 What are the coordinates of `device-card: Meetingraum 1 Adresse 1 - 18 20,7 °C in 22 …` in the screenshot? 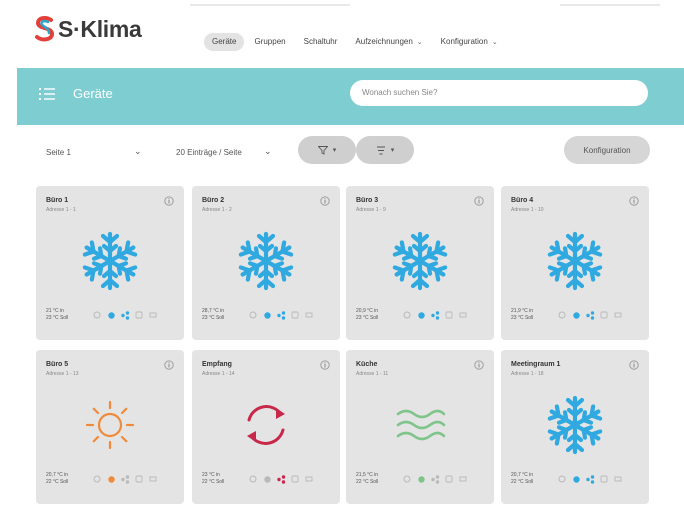 It's located at (575, 427).